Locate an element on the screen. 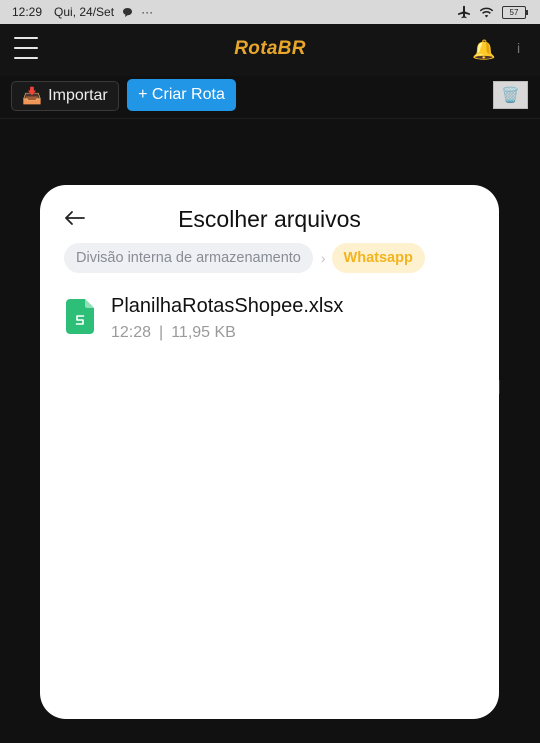  trash-button: 🗑️ is located at coordinates (510, 95).